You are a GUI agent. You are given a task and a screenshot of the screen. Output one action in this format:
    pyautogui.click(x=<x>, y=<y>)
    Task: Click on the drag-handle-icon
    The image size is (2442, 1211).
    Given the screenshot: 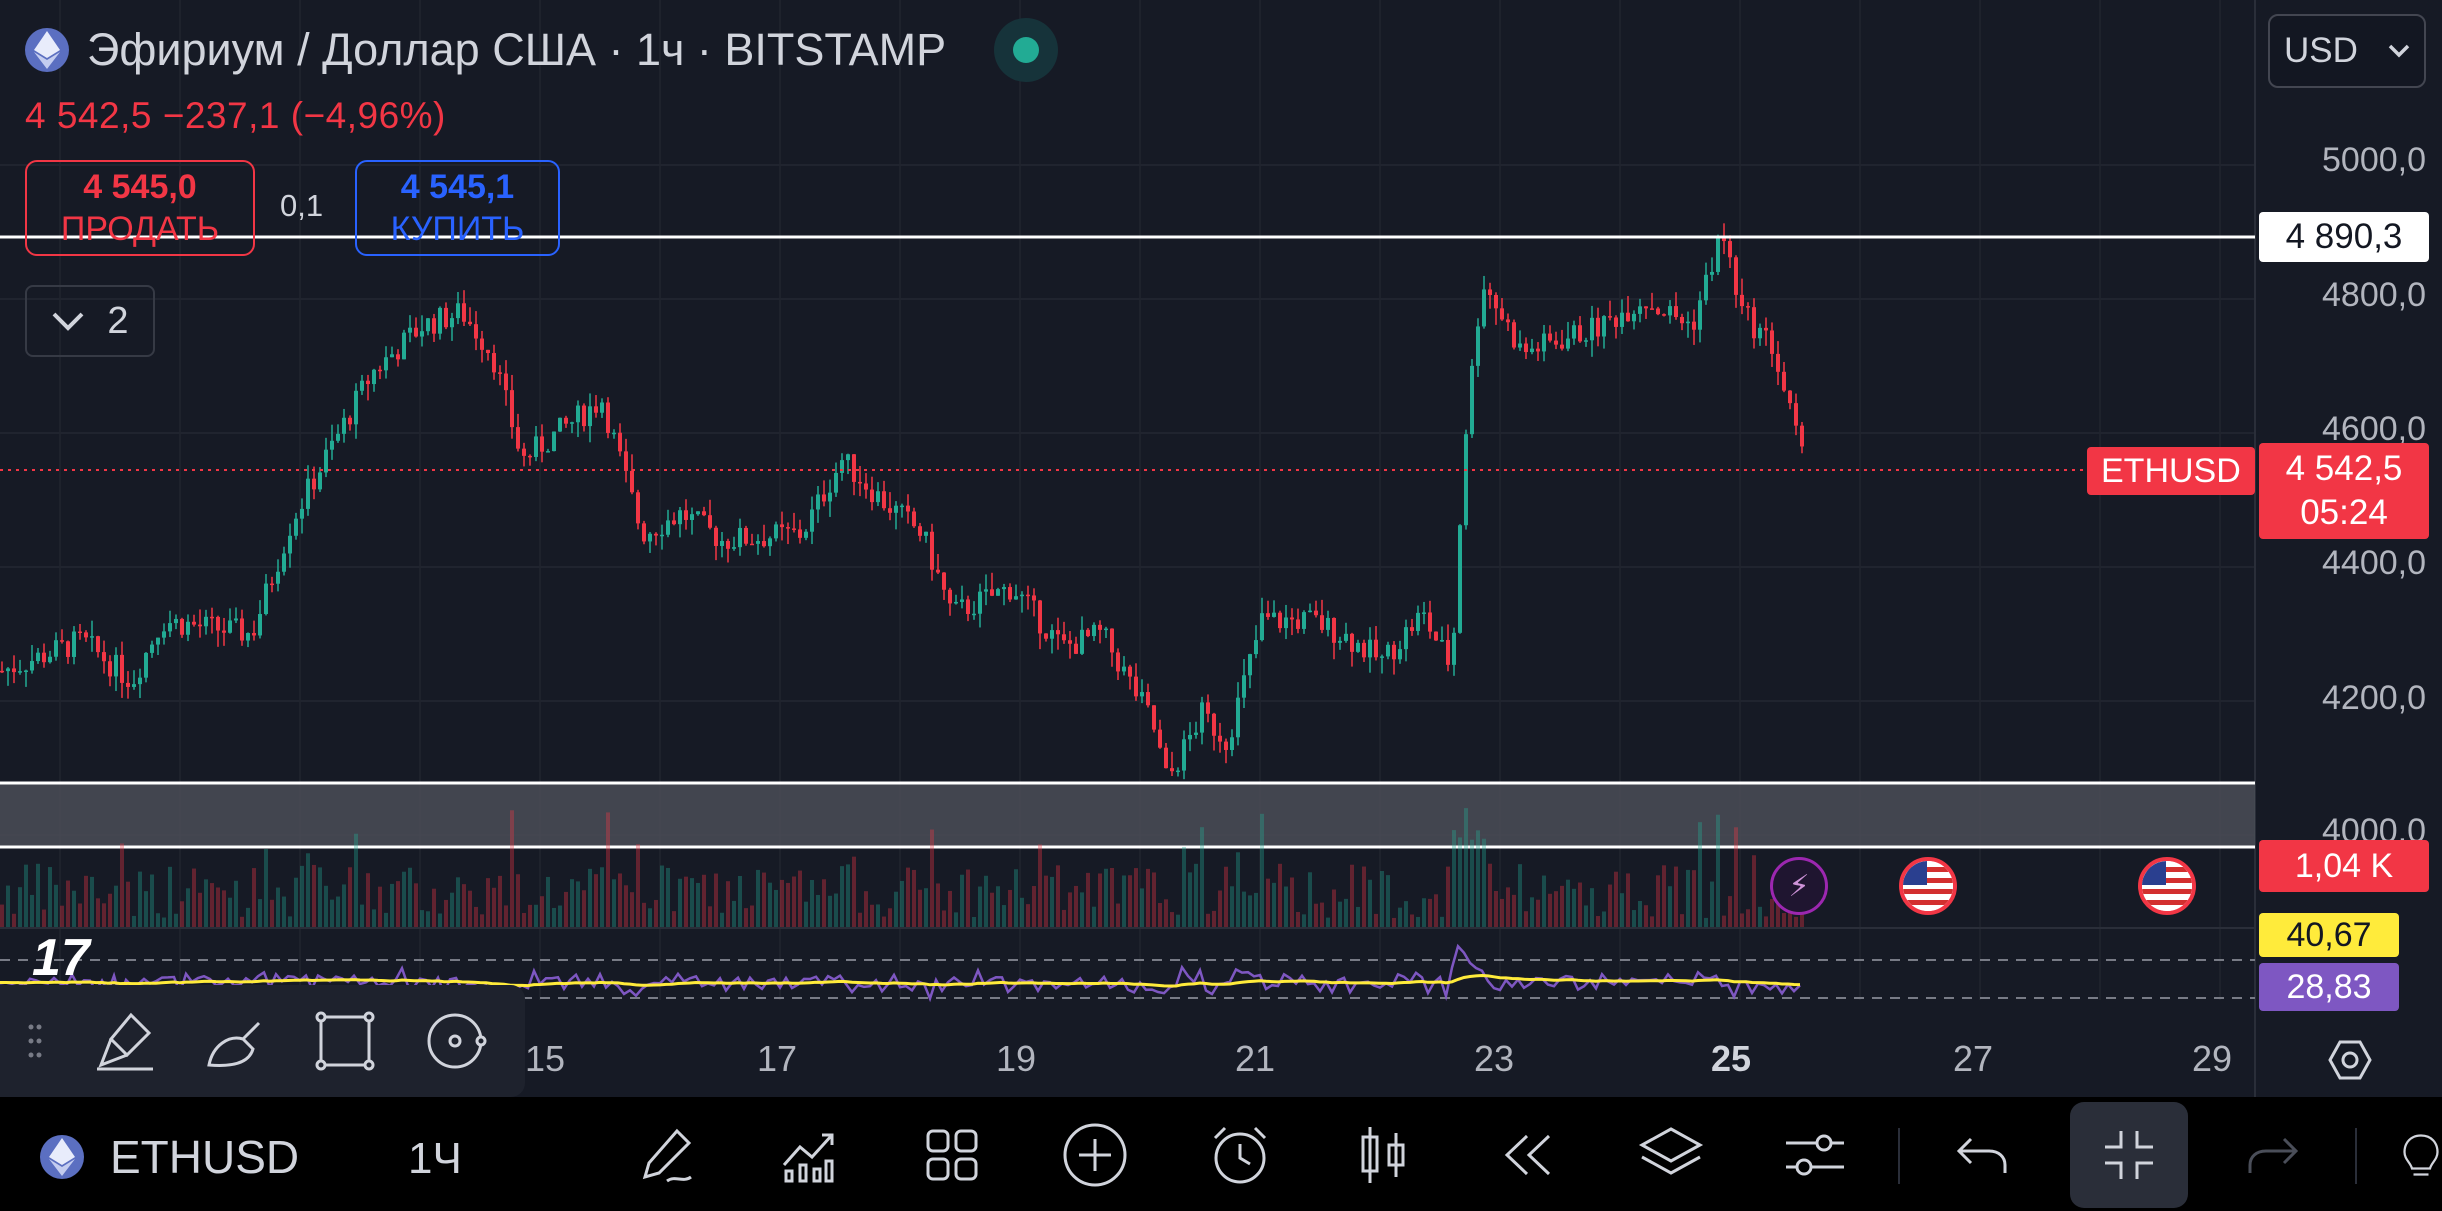 What is the action you would take?
    pyautogui.click(x=35, y=1041)
    